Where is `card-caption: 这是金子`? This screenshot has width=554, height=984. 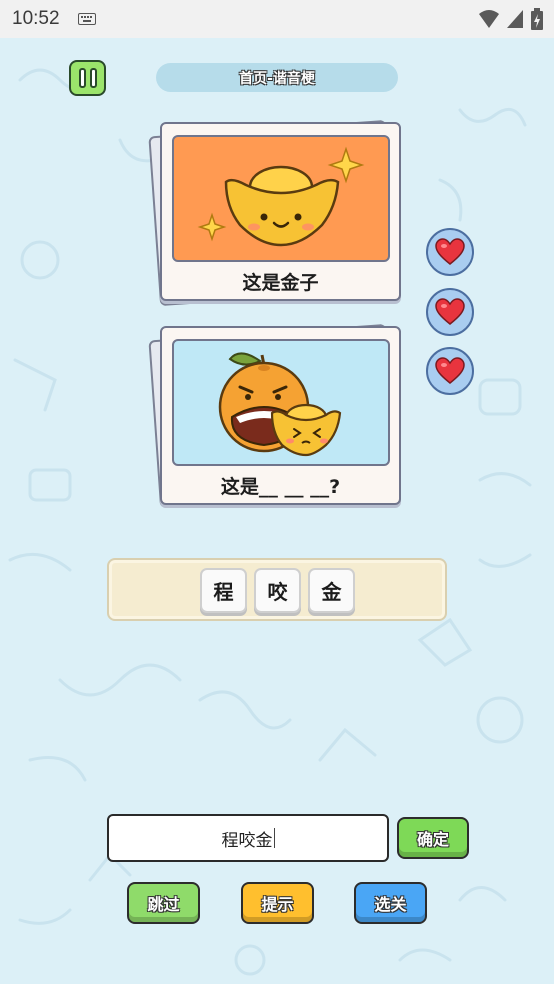
card-caption: 这是金子 is located at coordinates (280, 283).